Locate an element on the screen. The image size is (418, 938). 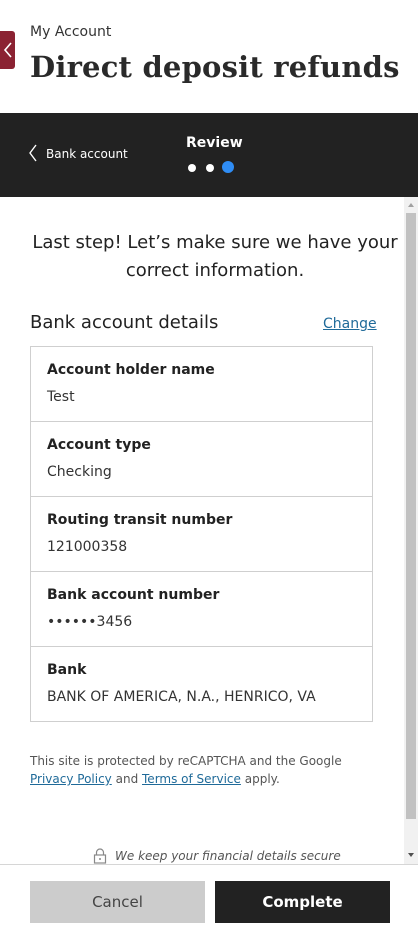
section-title: Bank account details is located at coordinates (124, 322).